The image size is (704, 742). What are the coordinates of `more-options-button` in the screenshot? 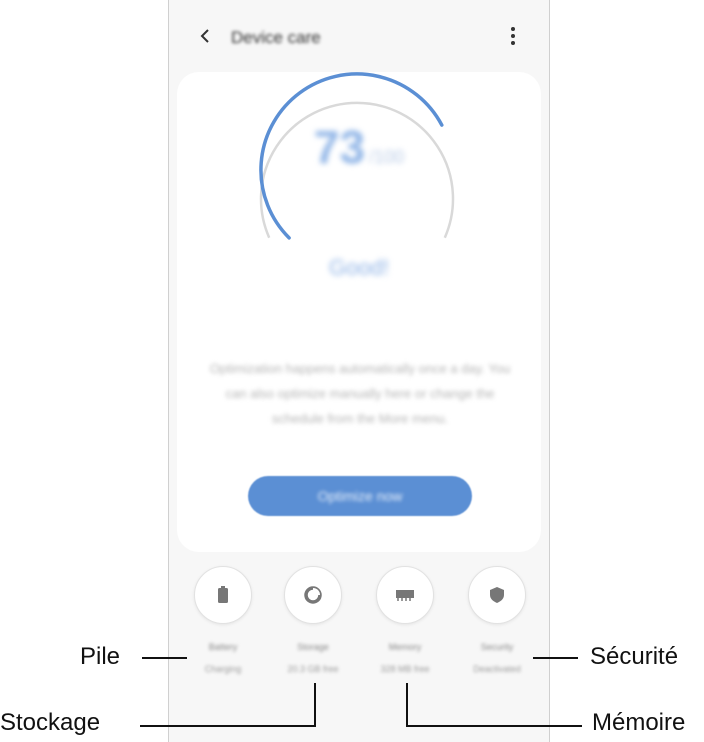 It's located at (513, 36).